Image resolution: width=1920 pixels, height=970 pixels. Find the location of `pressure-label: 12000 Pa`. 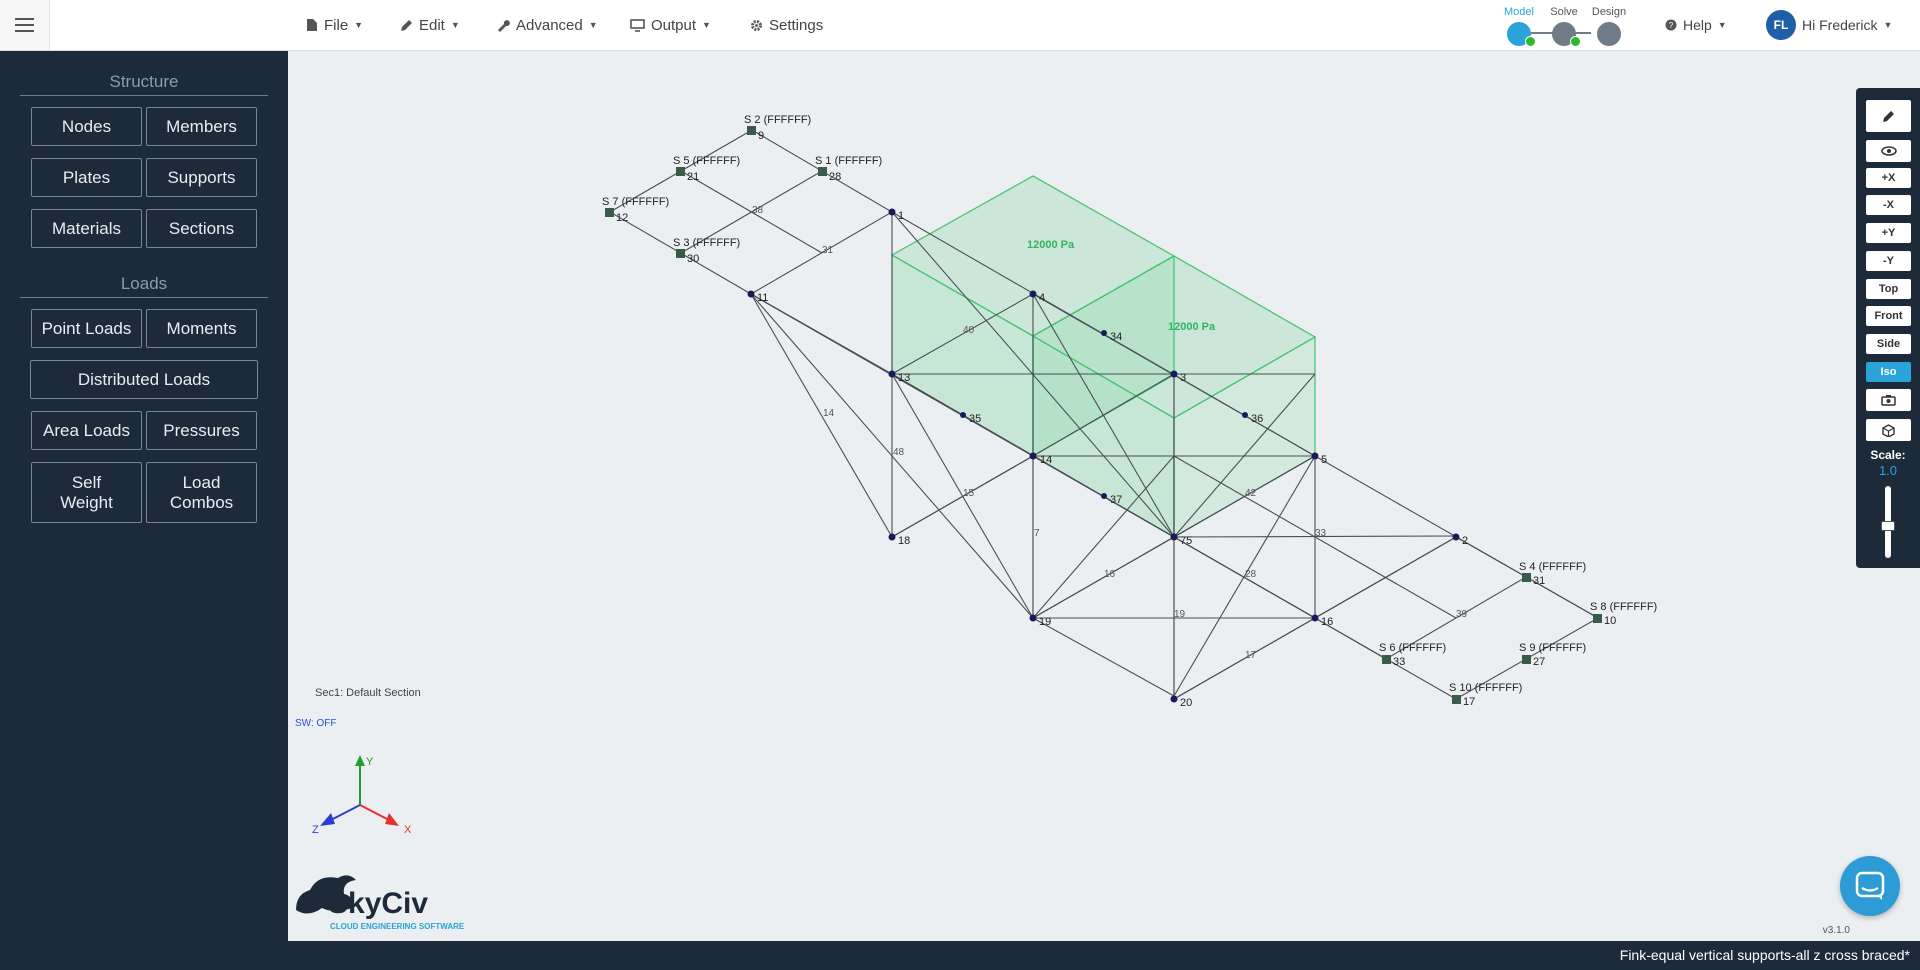

pressure-label: 12000 Pa is located at coordinates (1051, 245).